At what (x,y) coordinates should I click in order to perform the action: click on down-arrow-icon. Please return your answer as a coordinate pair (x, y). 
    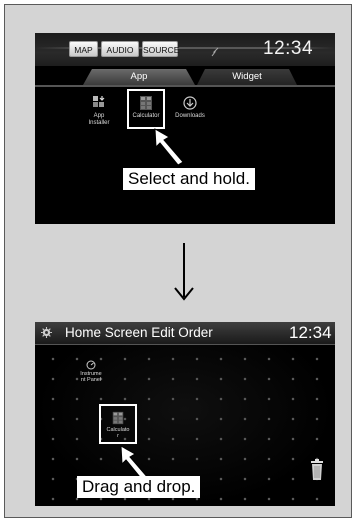
    Looking at the image, I should click on (184, 272).